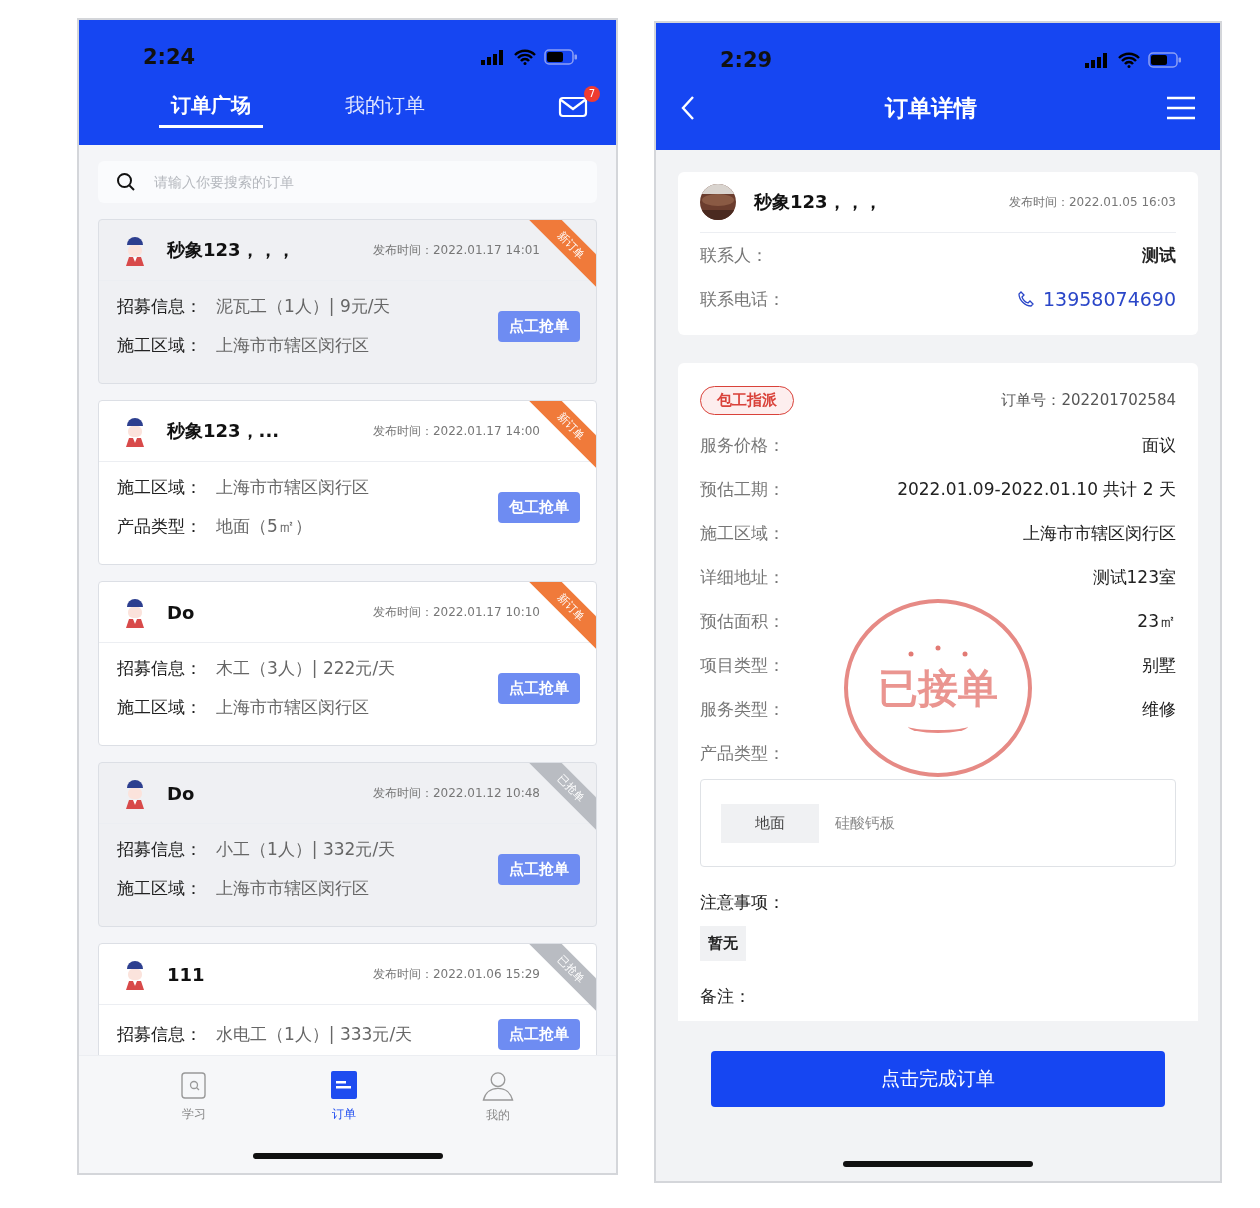 The width and height of the screenshot is (1260, 1208). I want to click on publish-time: 发布时间：2022.01.17 14:01, so click(456, 250).